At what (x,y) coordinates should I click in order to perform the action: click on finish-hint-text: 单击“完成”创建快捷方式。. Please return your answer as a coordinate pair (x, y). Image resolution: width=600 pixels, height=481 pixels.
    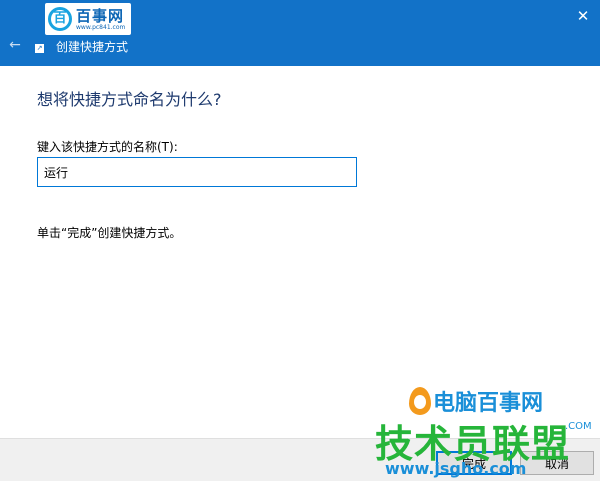
    Looking at the image, I should click on (109, 233).